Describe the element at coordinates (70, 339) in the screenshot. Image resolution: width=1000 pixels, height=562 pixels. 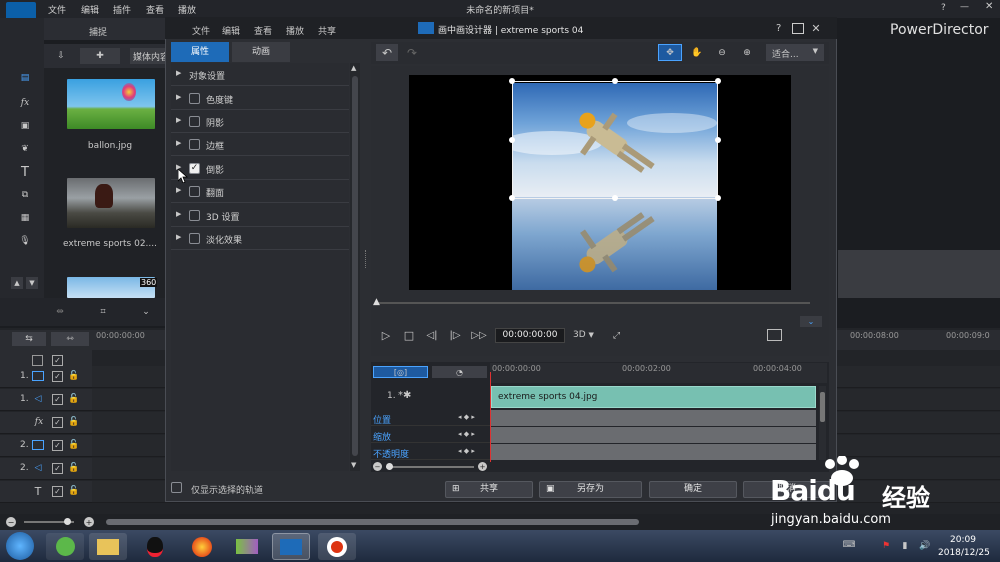
I see `fit-timeline-icon: ⇿` at that location.